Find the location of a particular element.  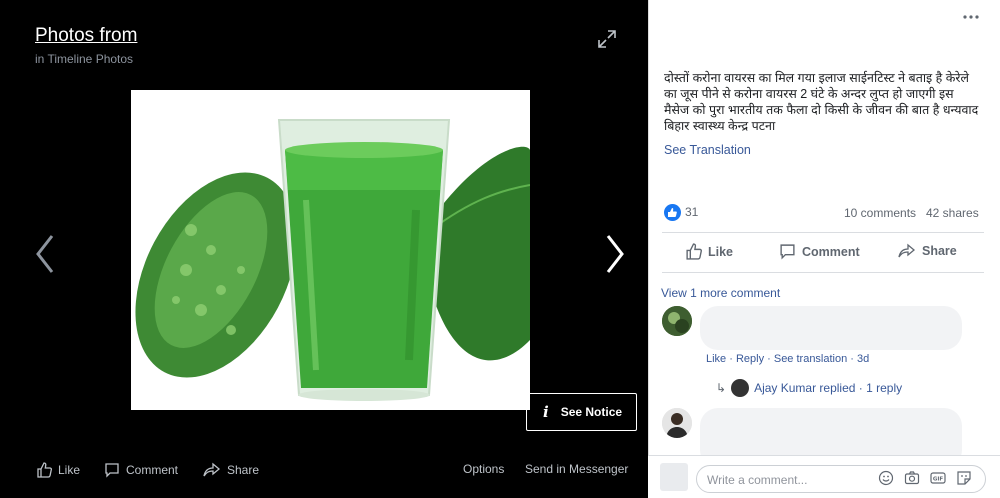

comment-count: 10 comments is located at coordinates (880, 213).